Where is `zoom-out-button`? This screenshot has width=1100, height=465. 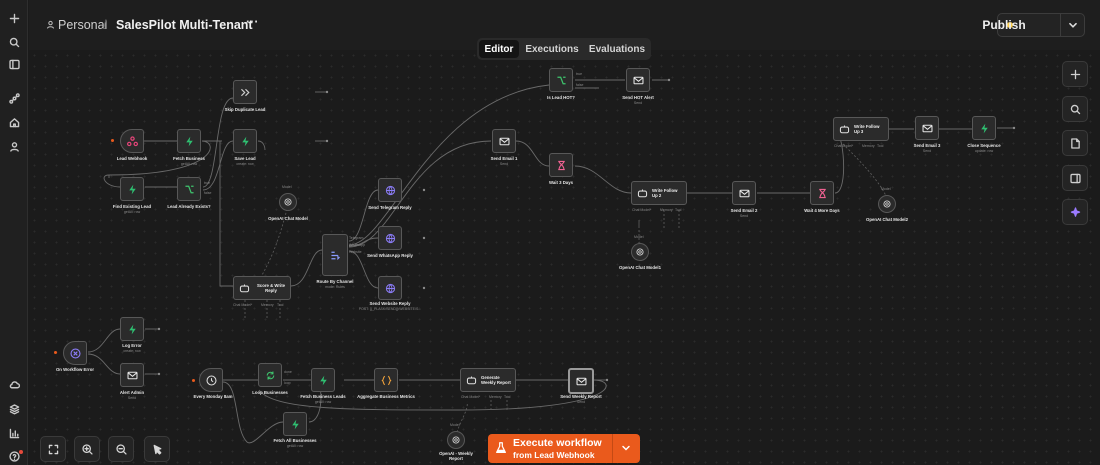
zoom-out-button is located at coordinates (121, 449).